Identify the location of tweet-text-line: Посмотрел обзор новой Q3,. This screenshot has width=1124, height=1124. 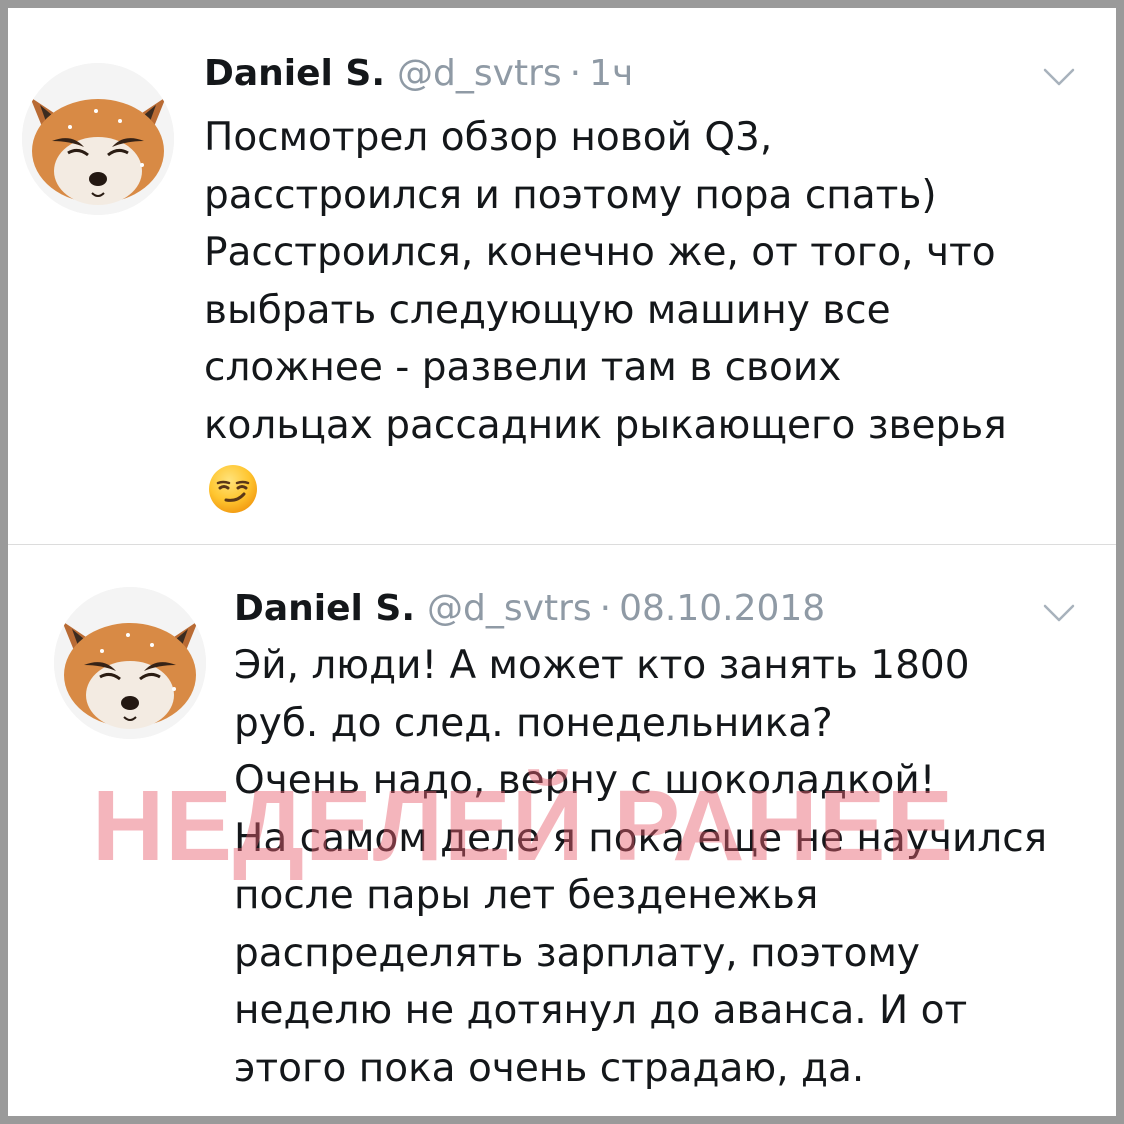
(488, 137).